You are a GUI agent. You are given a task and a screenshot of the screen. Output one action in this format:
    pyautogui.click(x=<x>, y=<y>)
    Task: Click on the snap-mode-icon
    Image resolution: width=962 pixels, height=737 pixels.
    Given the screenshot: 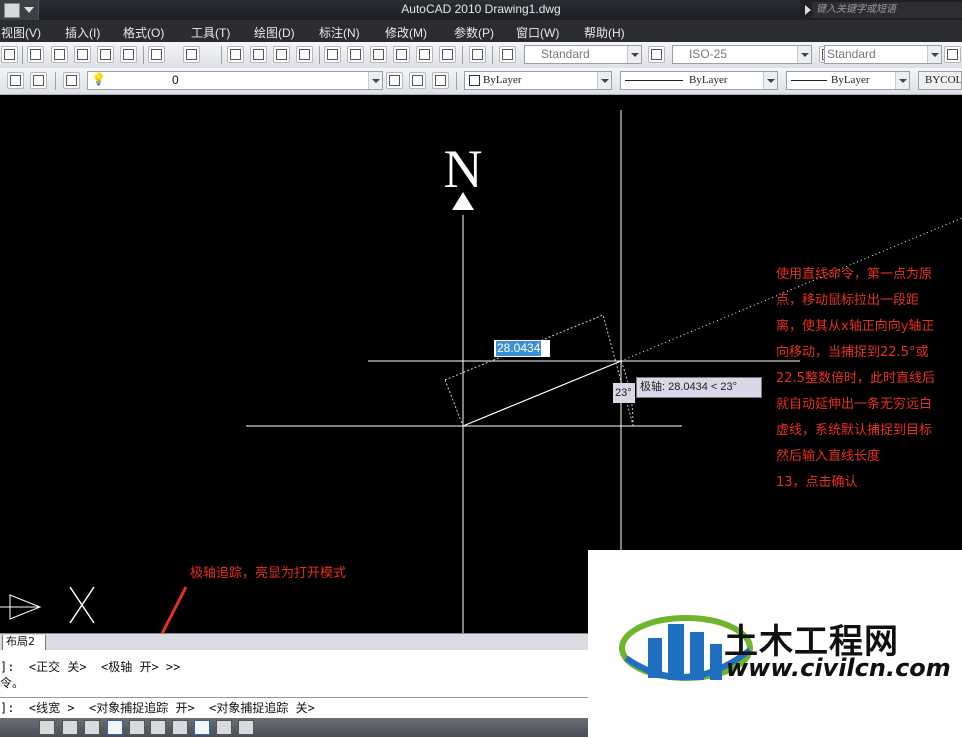 What is the action you would take?
    pyautogui.click(x=47, y=727)
    